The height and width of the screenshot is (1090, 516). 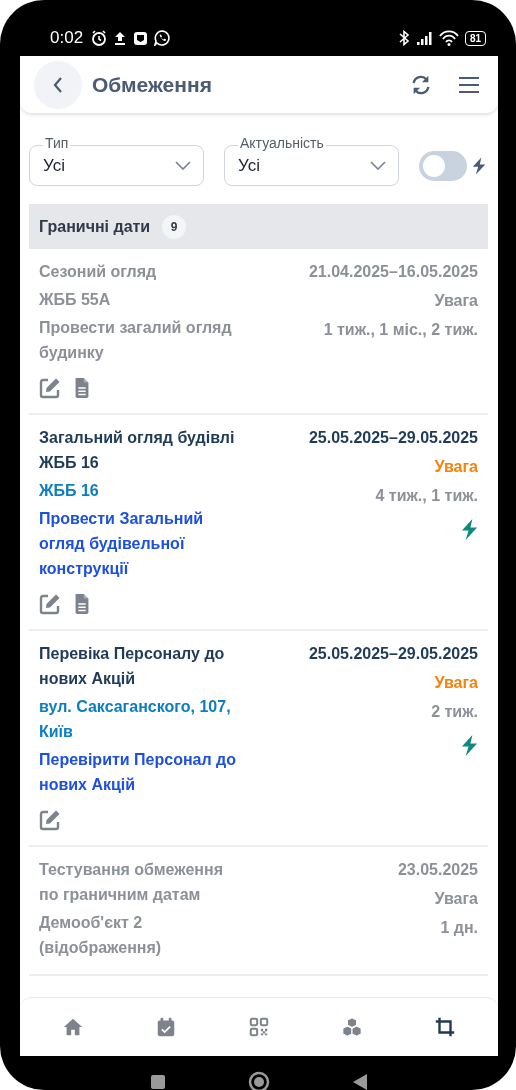 I want to click on count-badge: 9, so click(x=174, y=226).